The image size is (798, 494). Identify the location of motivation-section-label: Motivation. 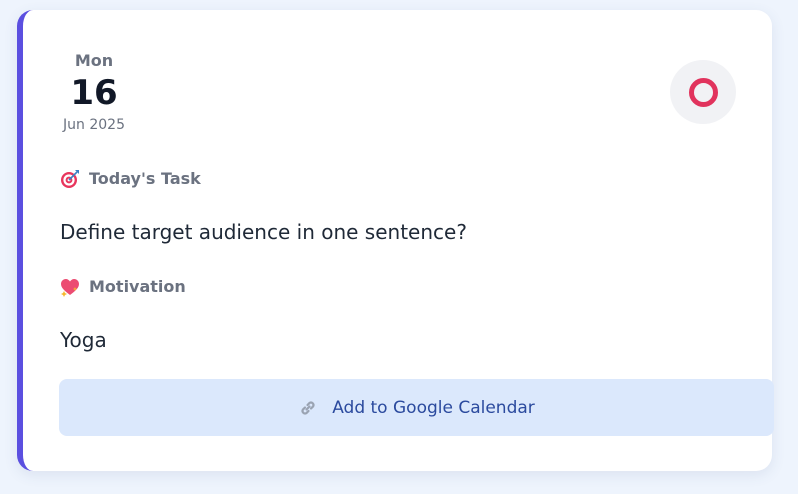
(123, 287).